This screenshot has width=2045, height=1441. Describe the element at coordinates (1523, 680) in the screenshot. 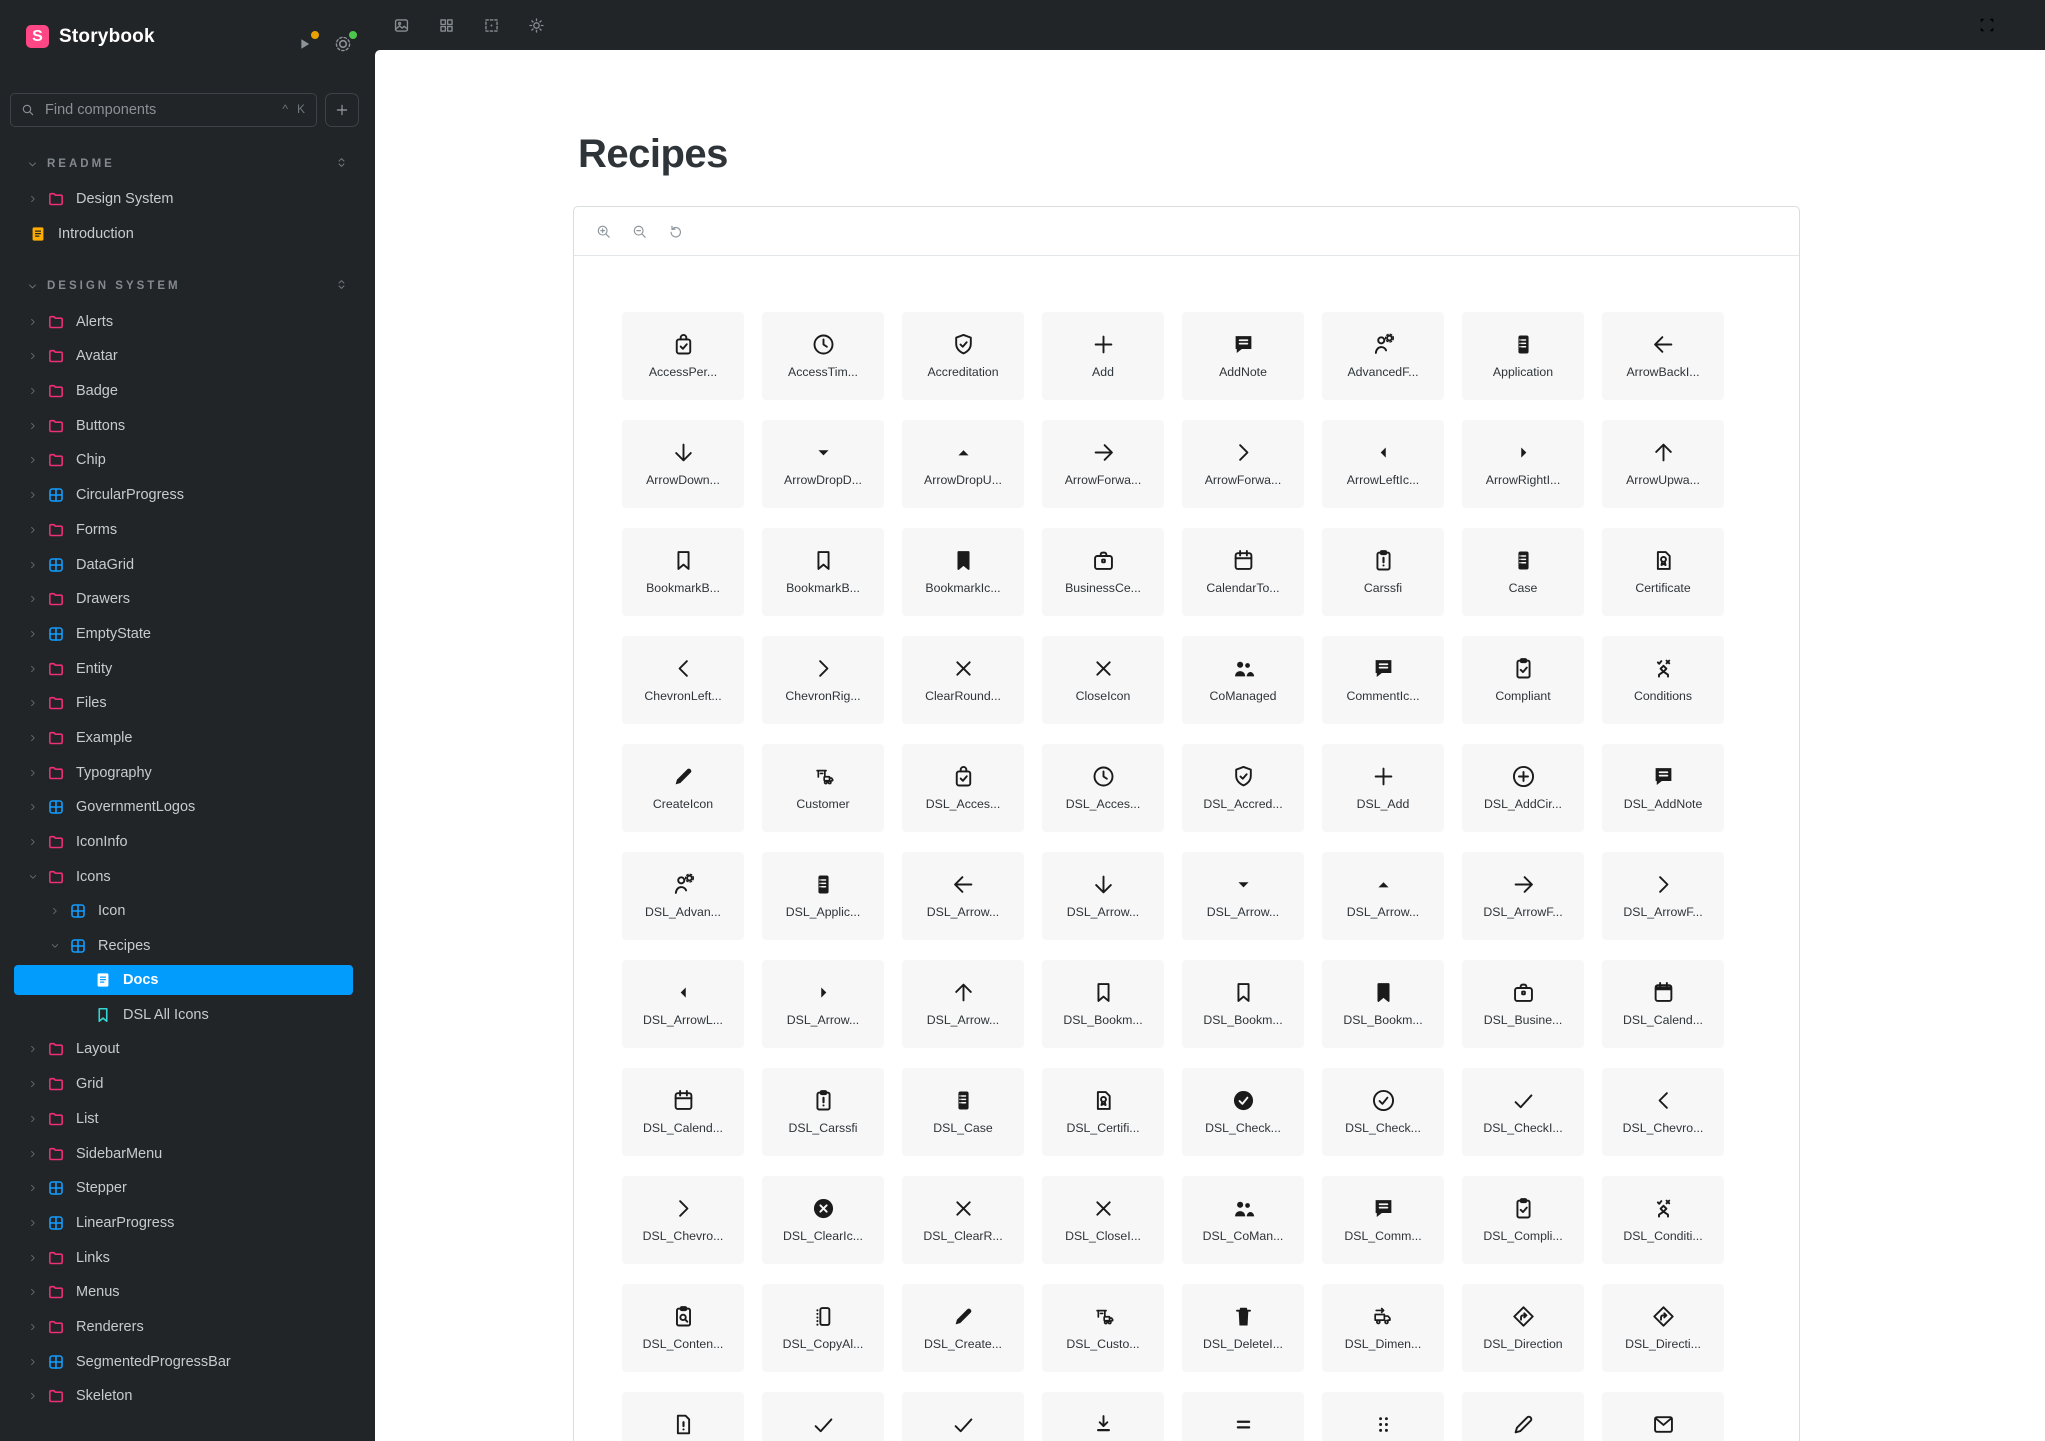

I see `icon-card: Compliant` at that location.